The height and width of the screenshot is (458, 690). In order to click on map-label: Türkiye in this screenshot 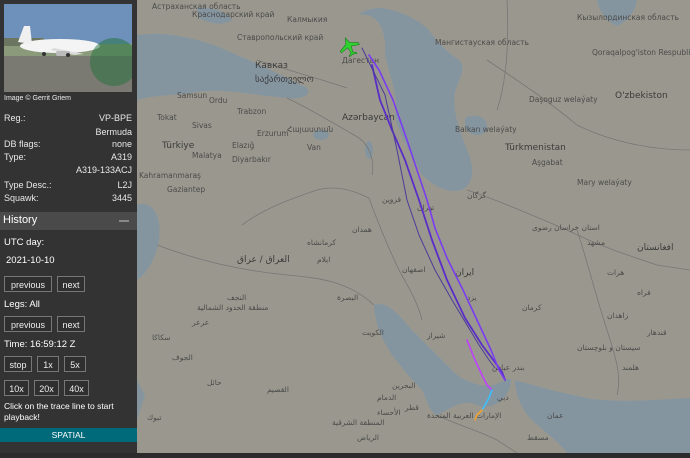, I will do `click(178, 146)`.